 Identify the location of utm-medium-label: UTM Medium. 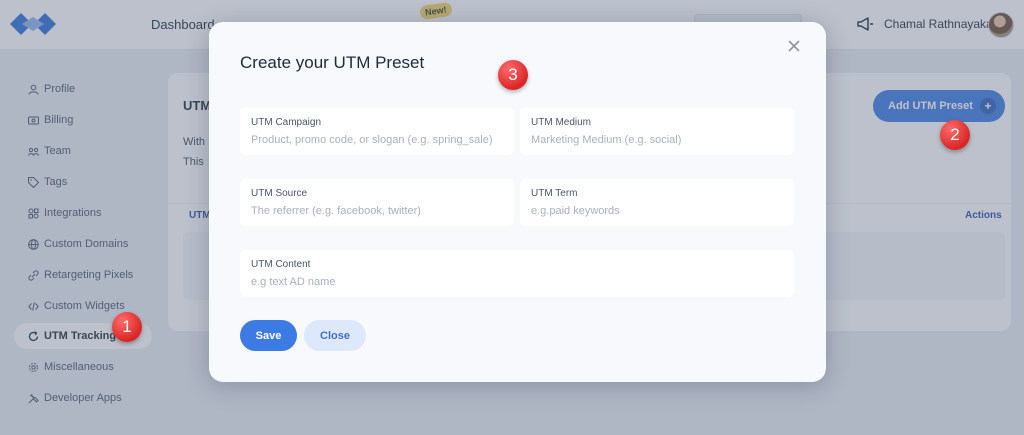
(561, 122).